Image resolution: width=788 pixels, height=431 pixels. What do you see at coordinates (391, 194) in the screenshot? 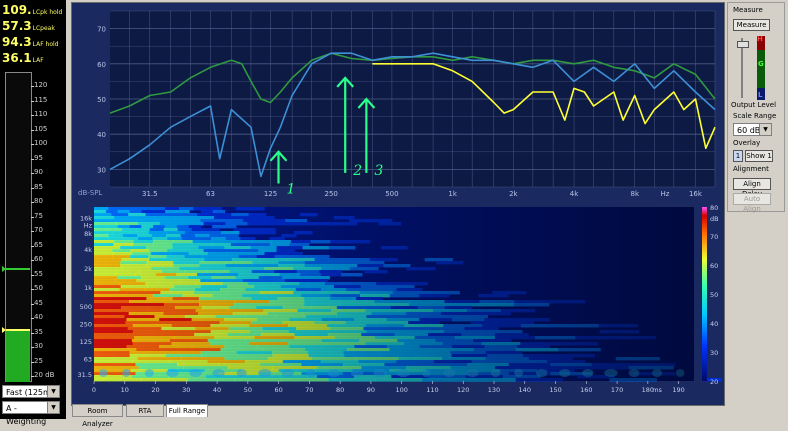
I see `x-tick-label: 500` at bounding box center [391, 194].